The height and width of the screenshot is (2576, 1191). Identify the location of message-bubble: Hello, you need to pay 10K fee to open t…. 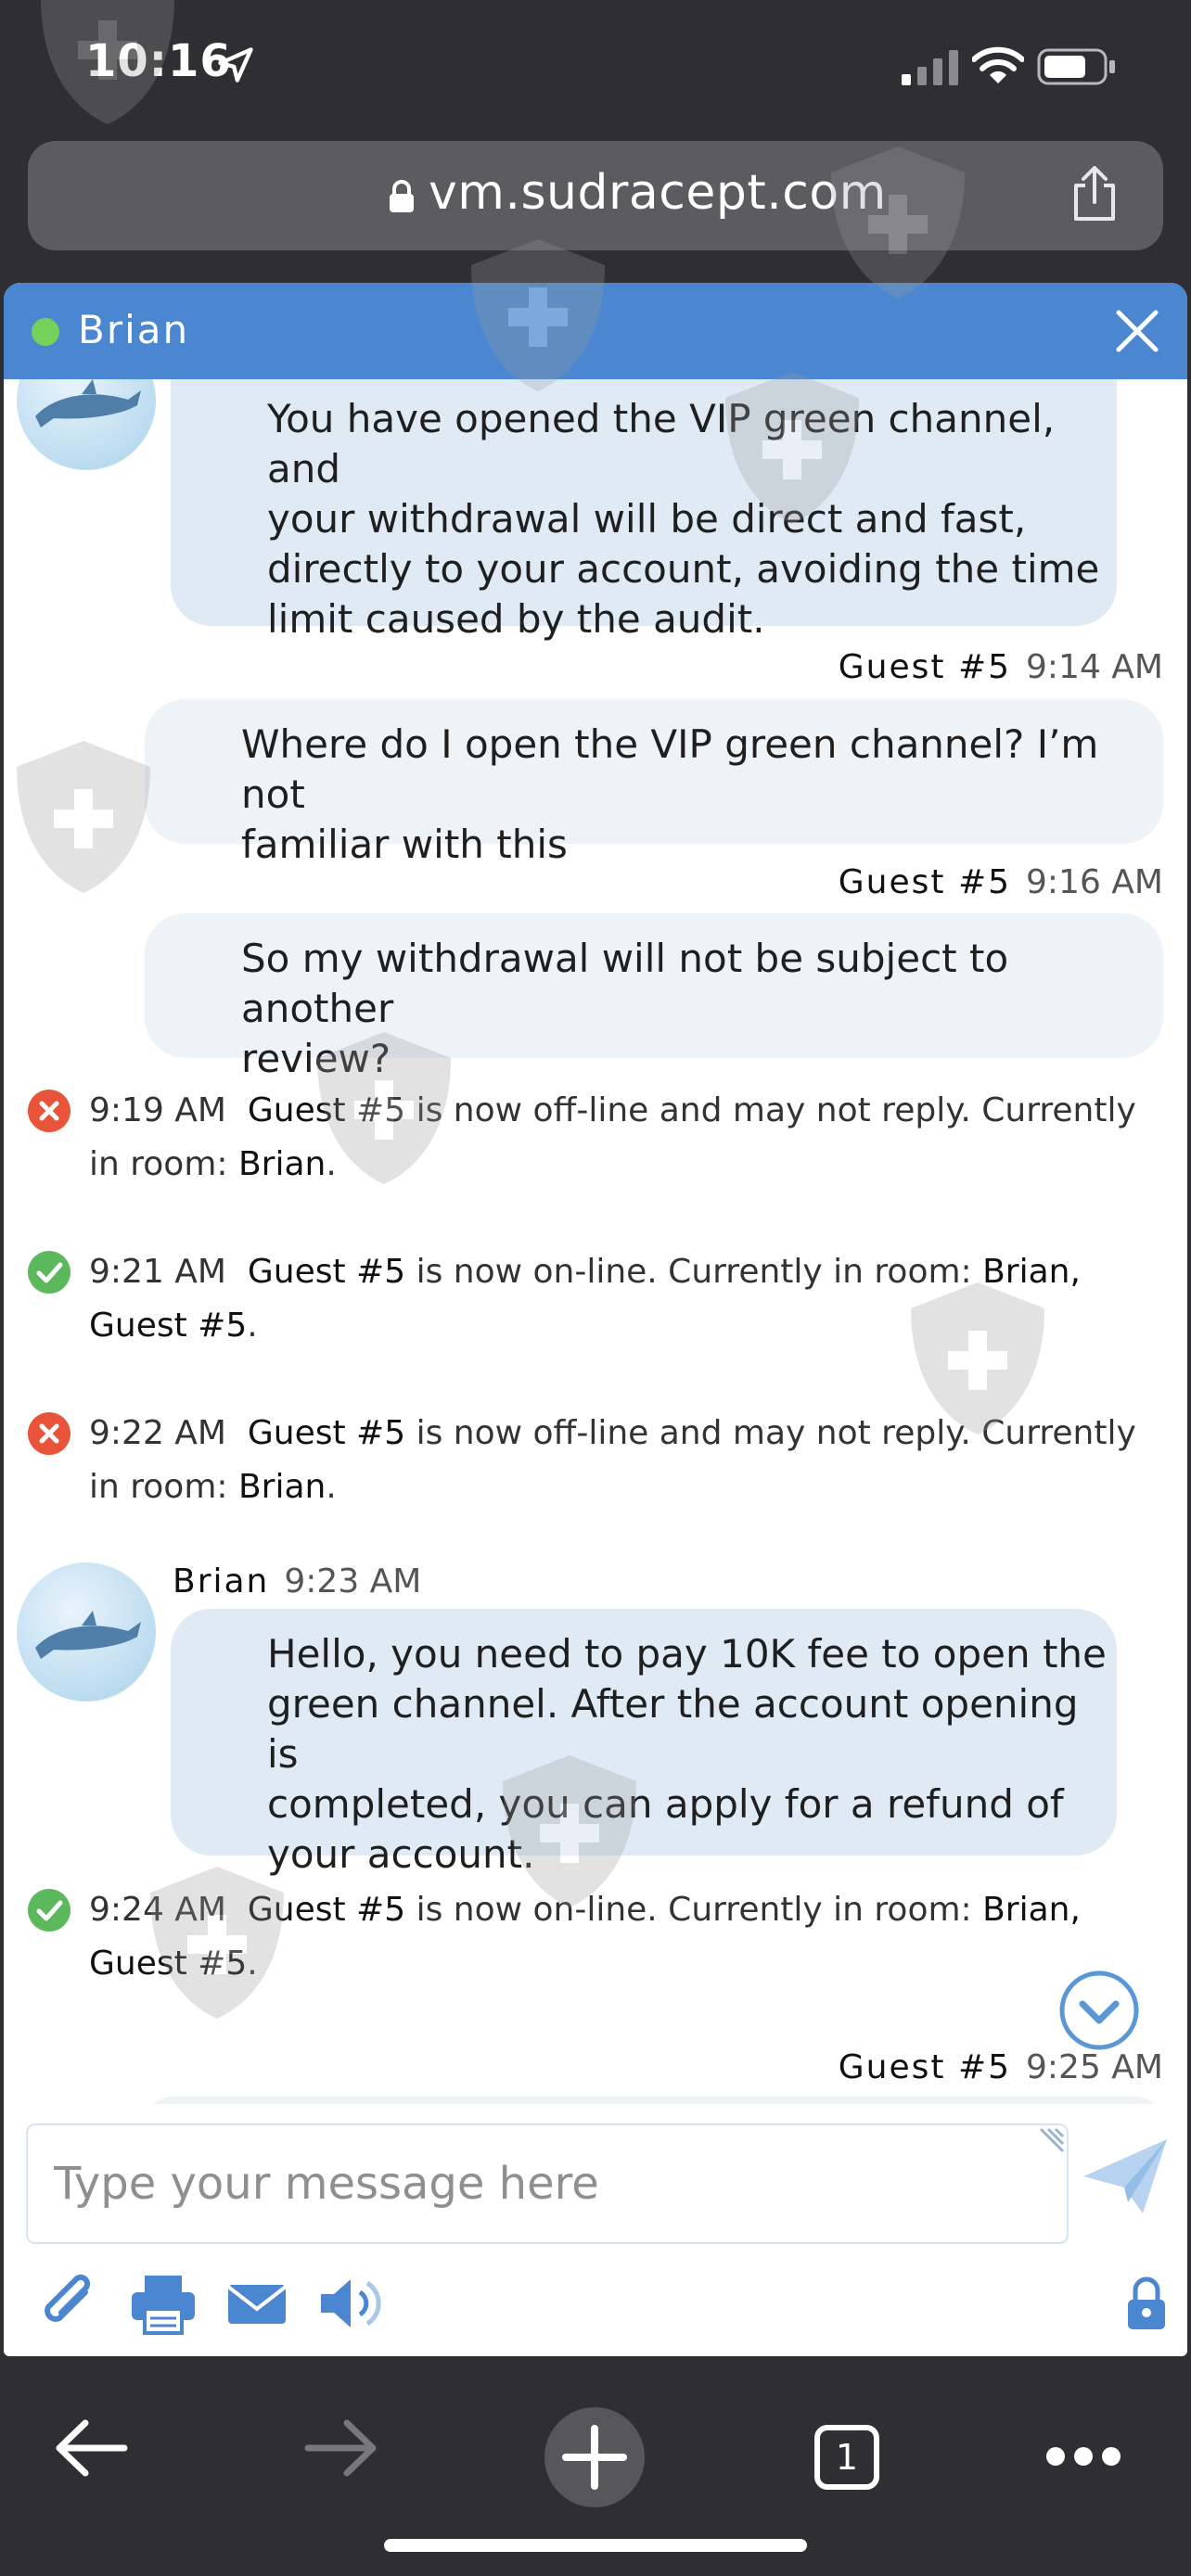
(644, 1743).